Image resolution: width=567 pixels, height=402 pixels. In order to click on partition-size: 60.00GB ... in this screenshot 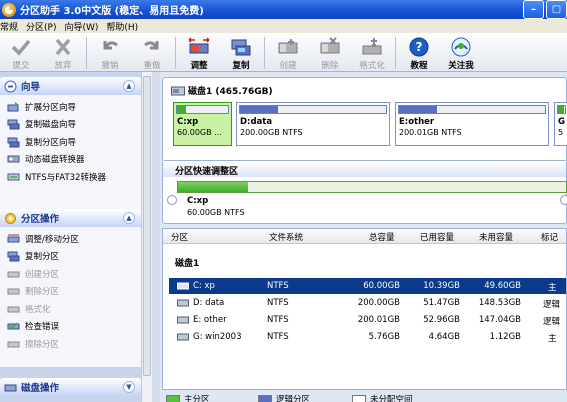, I will do `click(199, 132)`.